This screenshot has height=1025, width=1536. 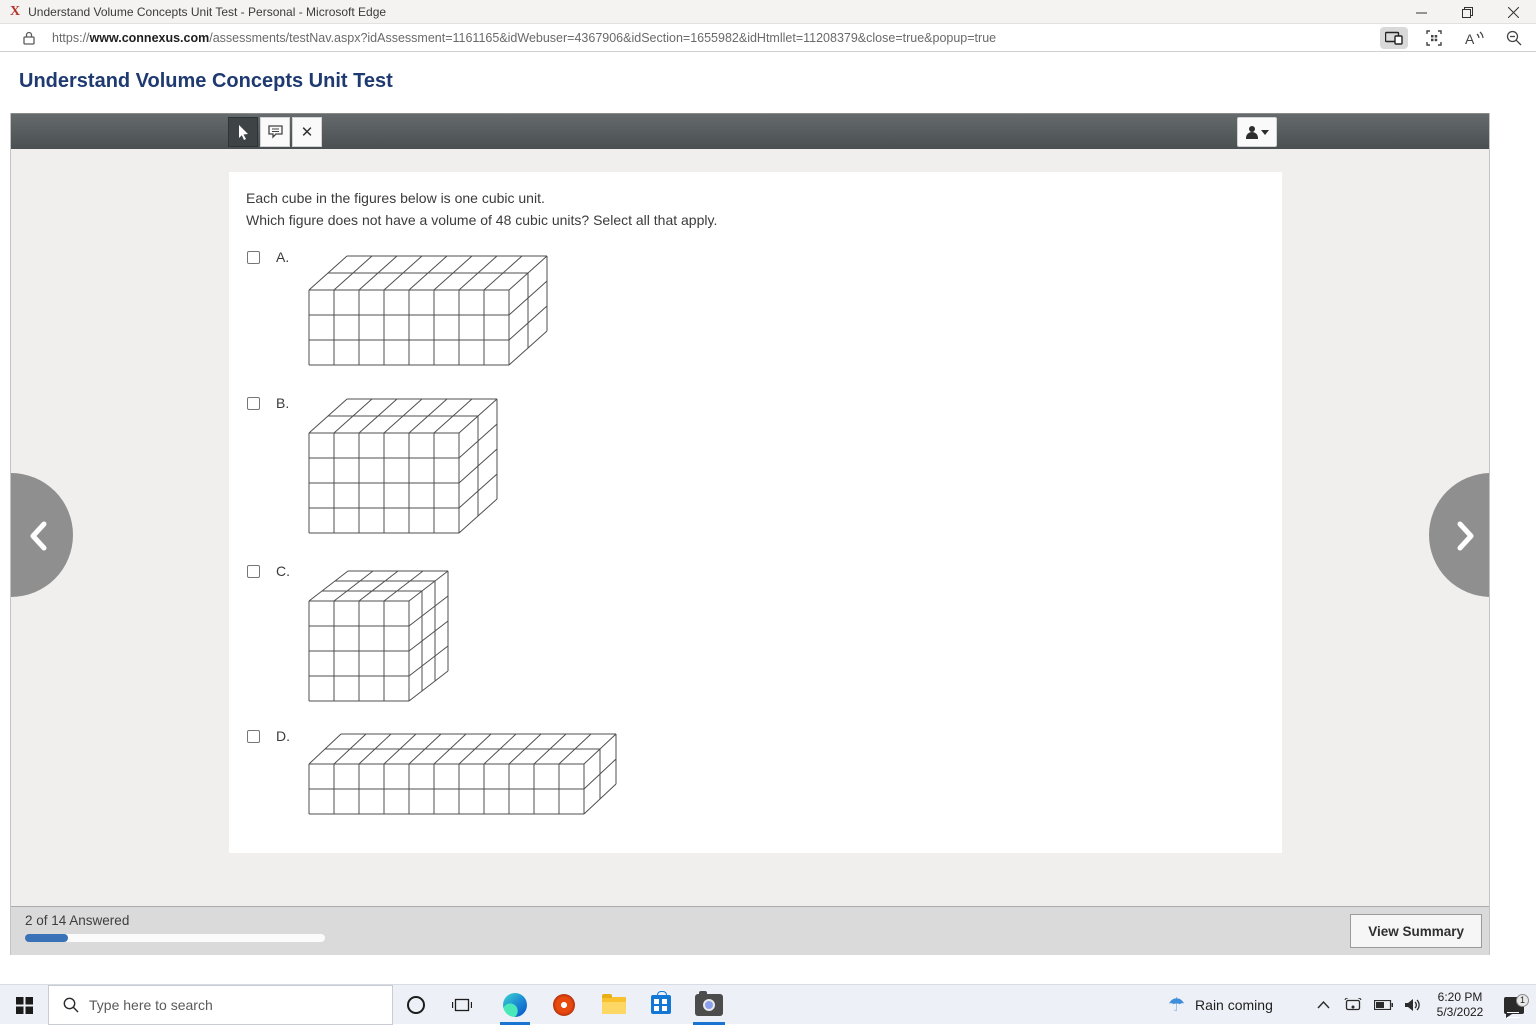 I want to click on cast-button, so click(x=1353, y=1005).